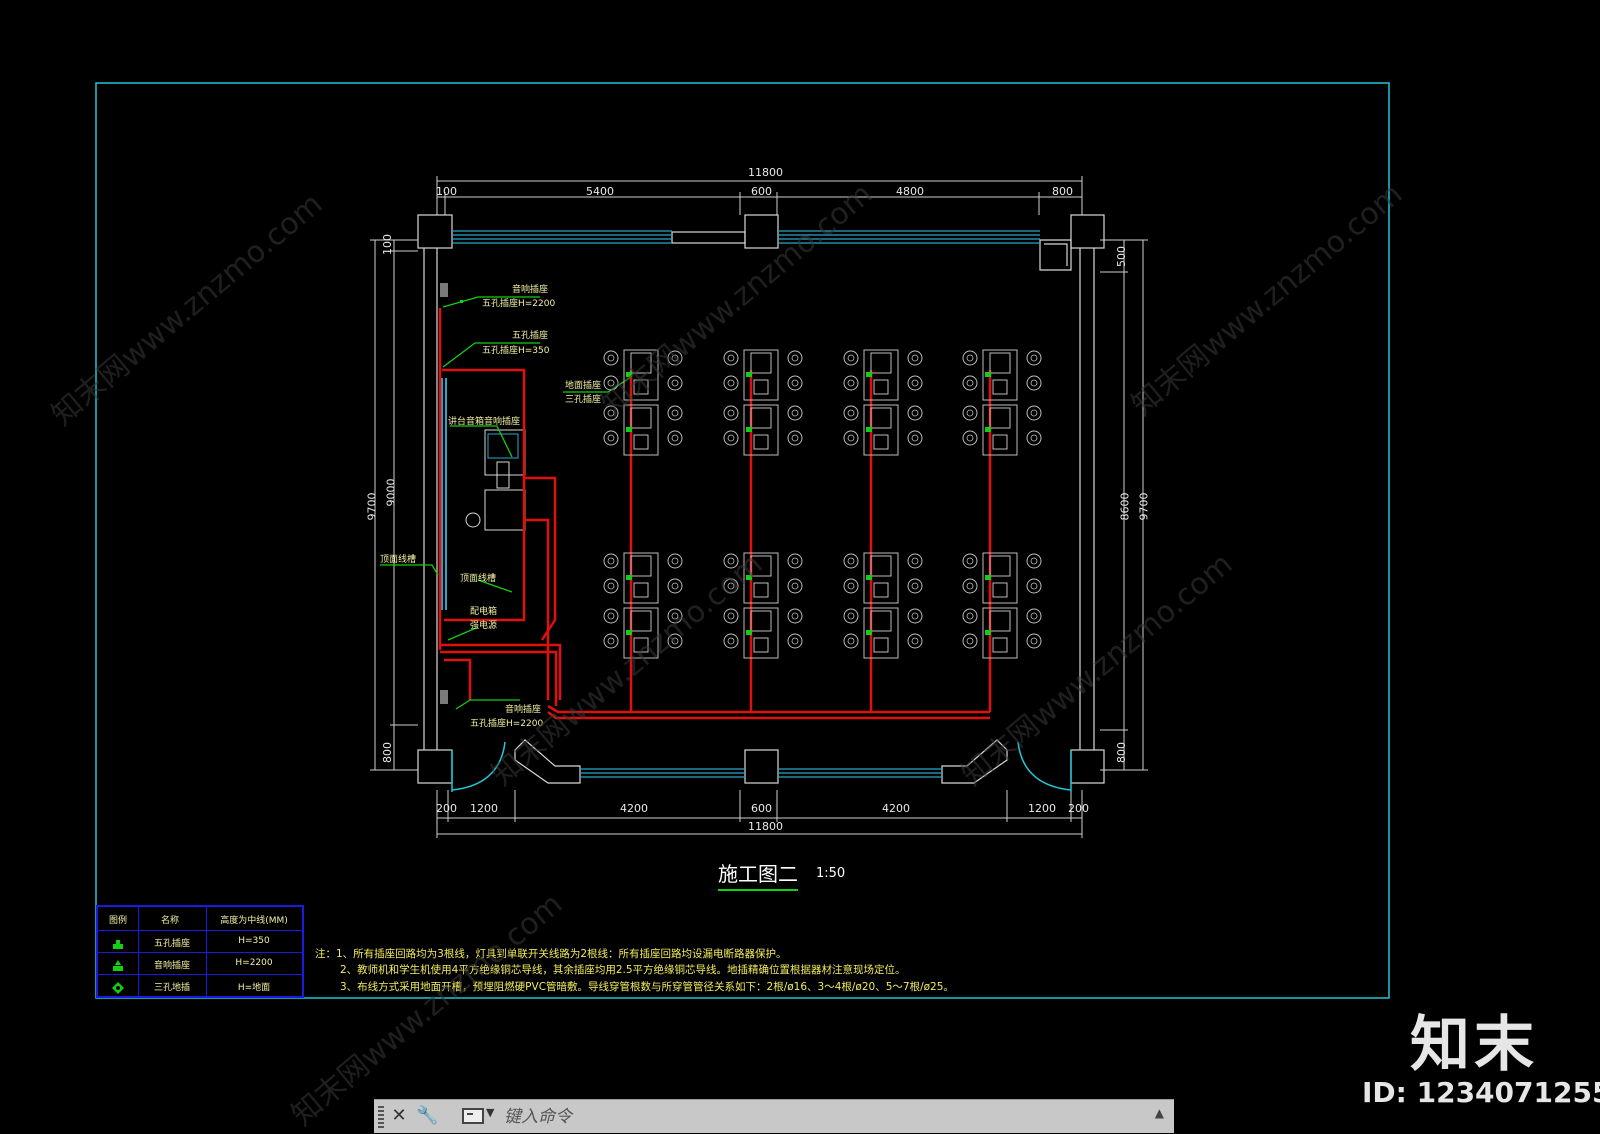 Image resolution: width=1600 pixels, height=1134 pixels. Describe the element at coordinates (399, 1116) in the screenshot. I see `close-icon: ✕` at that location.